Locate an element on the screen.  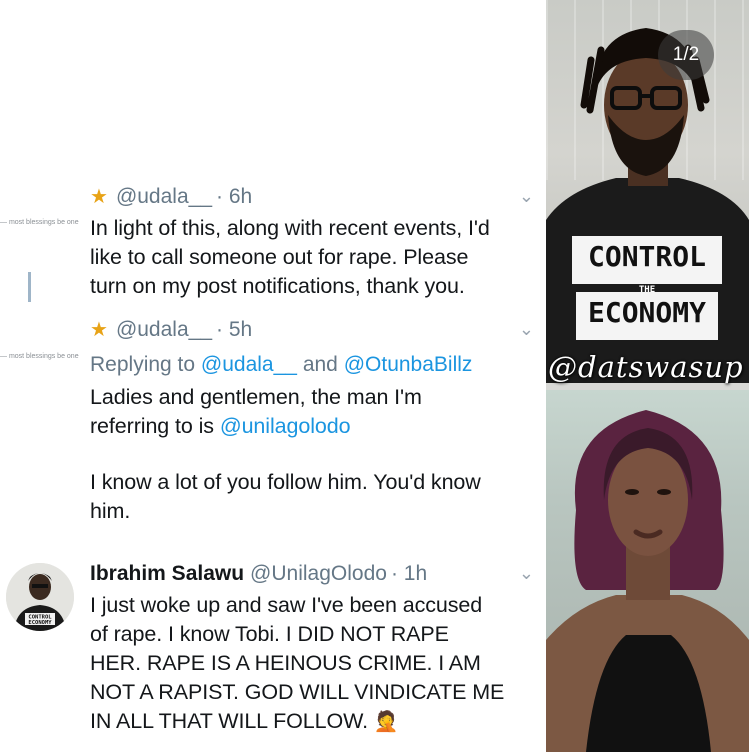
user-name: Ibrahim Salawu is located at coordinates (167, 574).